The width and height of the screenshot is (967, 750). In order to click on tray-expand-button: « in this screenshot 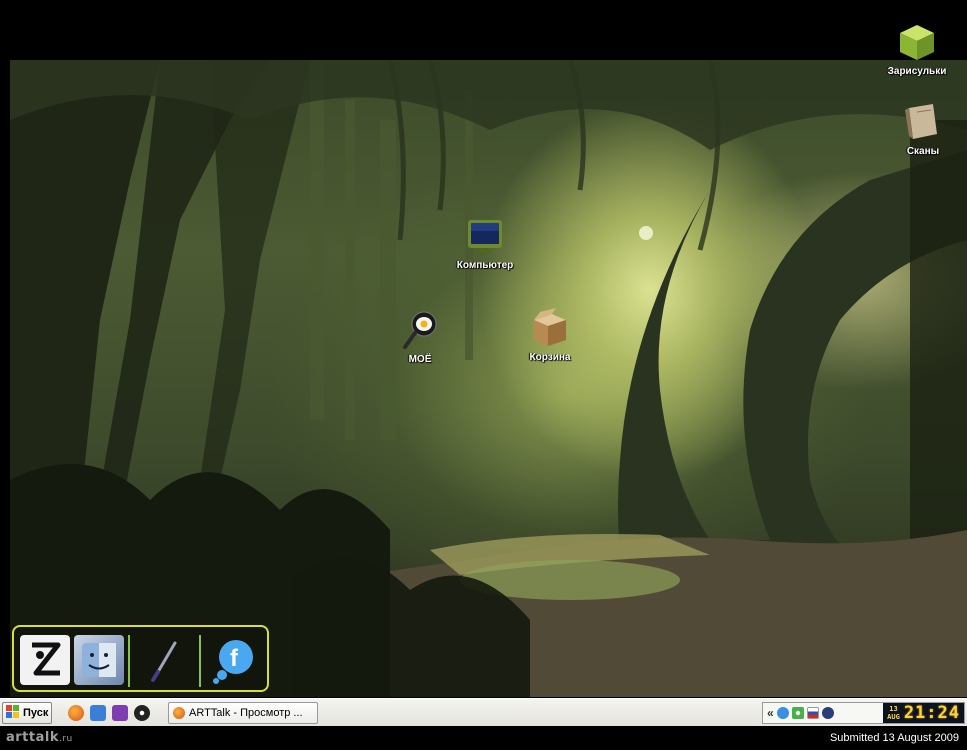, I will do `click(770, 713)`.